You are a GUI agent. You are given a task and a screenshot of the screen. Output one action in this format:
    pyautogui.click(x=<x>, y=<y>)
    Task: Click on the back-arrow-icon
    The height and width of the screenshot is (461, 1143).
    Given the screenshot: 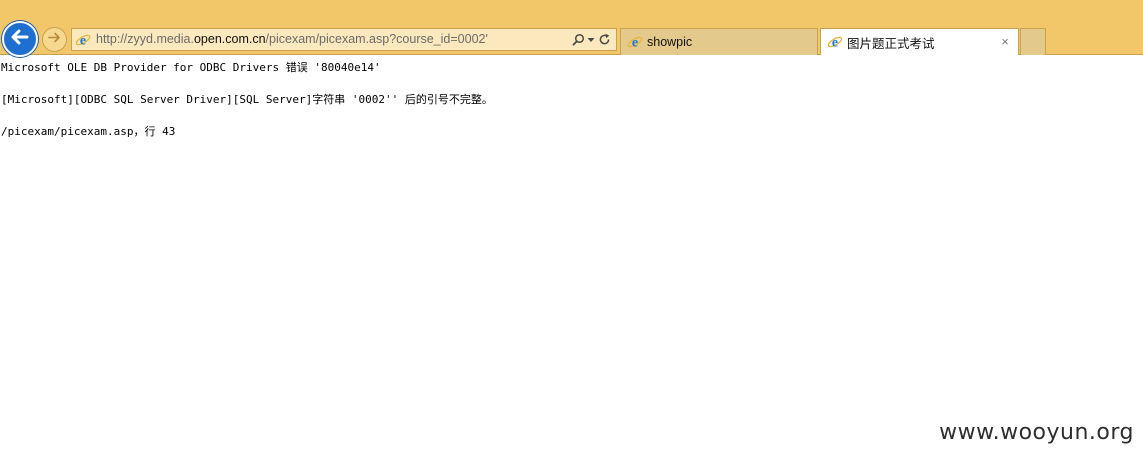 What is the action you would take?
    pyautogui.click(x=20, y=39)
    